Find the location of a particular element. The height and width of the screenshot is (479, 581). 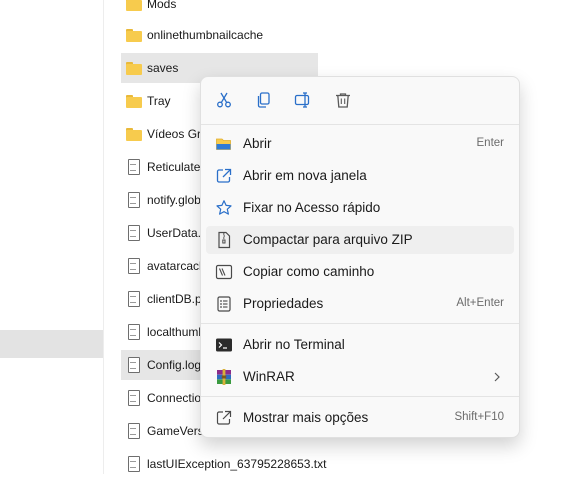

winrar-icon is located at coordinates (224, 377).